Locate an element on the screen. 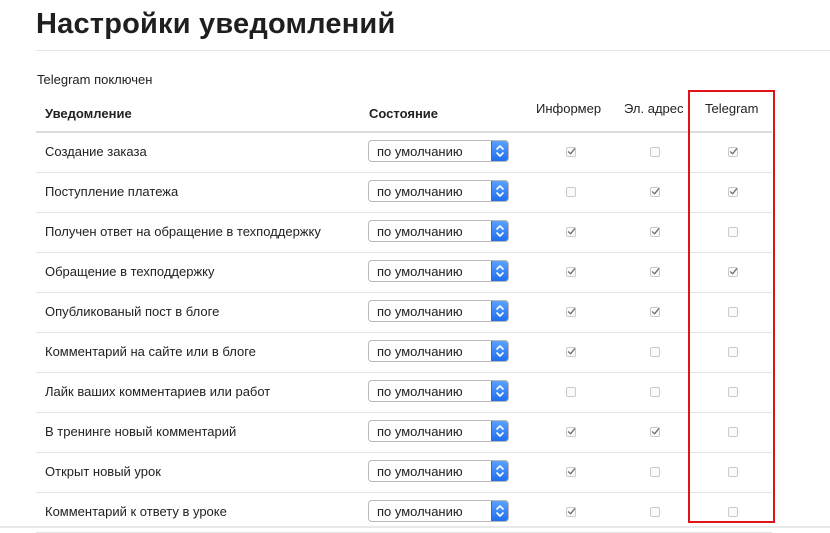 This screenshot has height=533, width=830. telegram-status: Telegram поключен is located at coordinates (95, 79).